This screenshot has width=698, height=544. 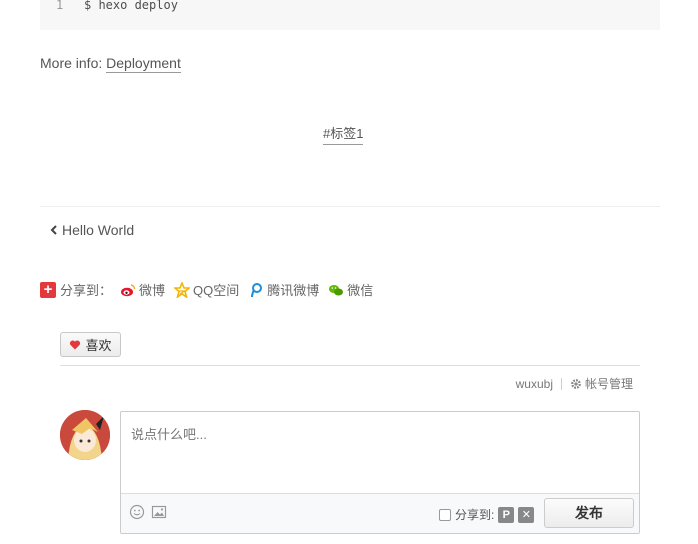 What do you see at coordinates (75, 344) in the screenshot?
I see `heart-icon` at bounding box center [75, 344].